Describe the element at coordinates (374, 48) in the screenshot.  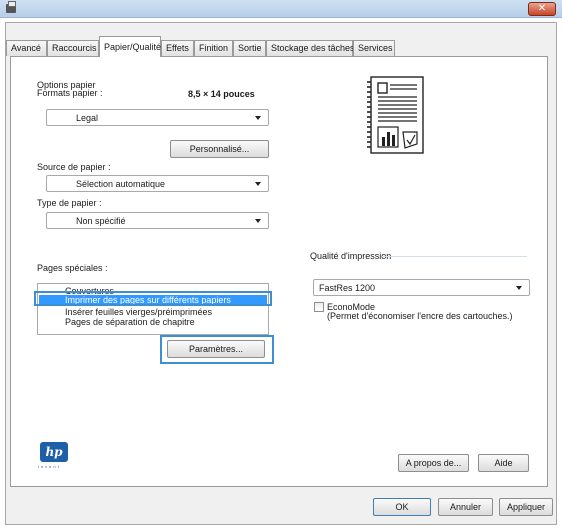
I see `tab-services: Services` at that location.